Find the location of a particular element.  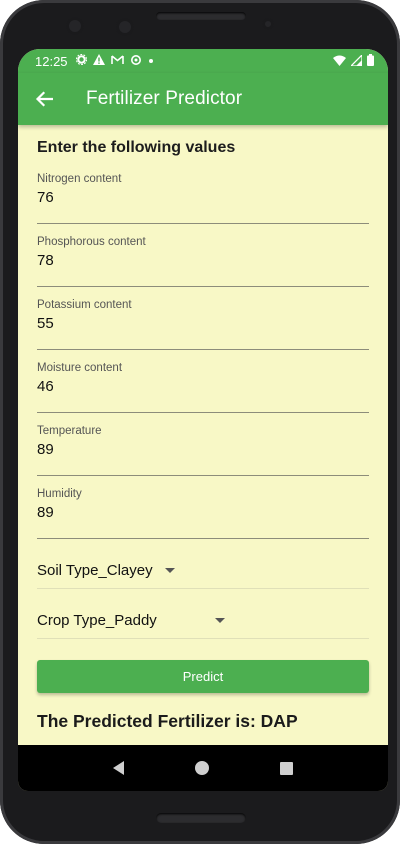

humidity-input: 89 is located at coordinates (203, 512).